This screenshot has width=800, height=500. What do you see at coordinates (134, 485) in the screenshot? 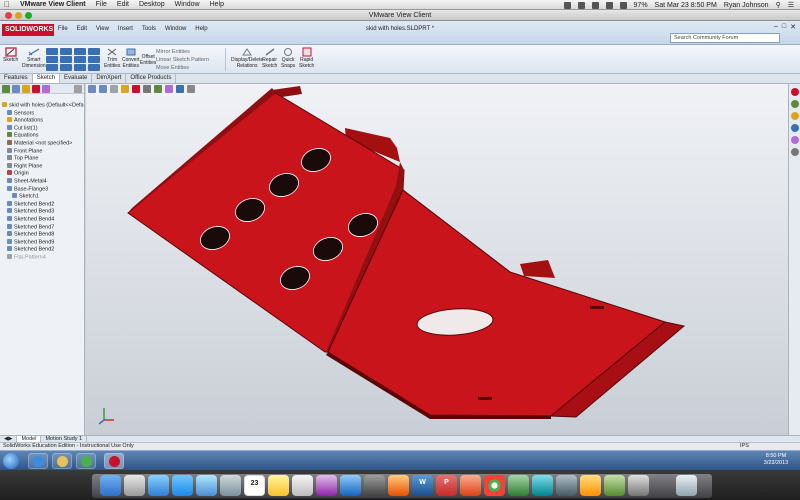
I see `launchpad-icon` at bounding box center [134, 485].